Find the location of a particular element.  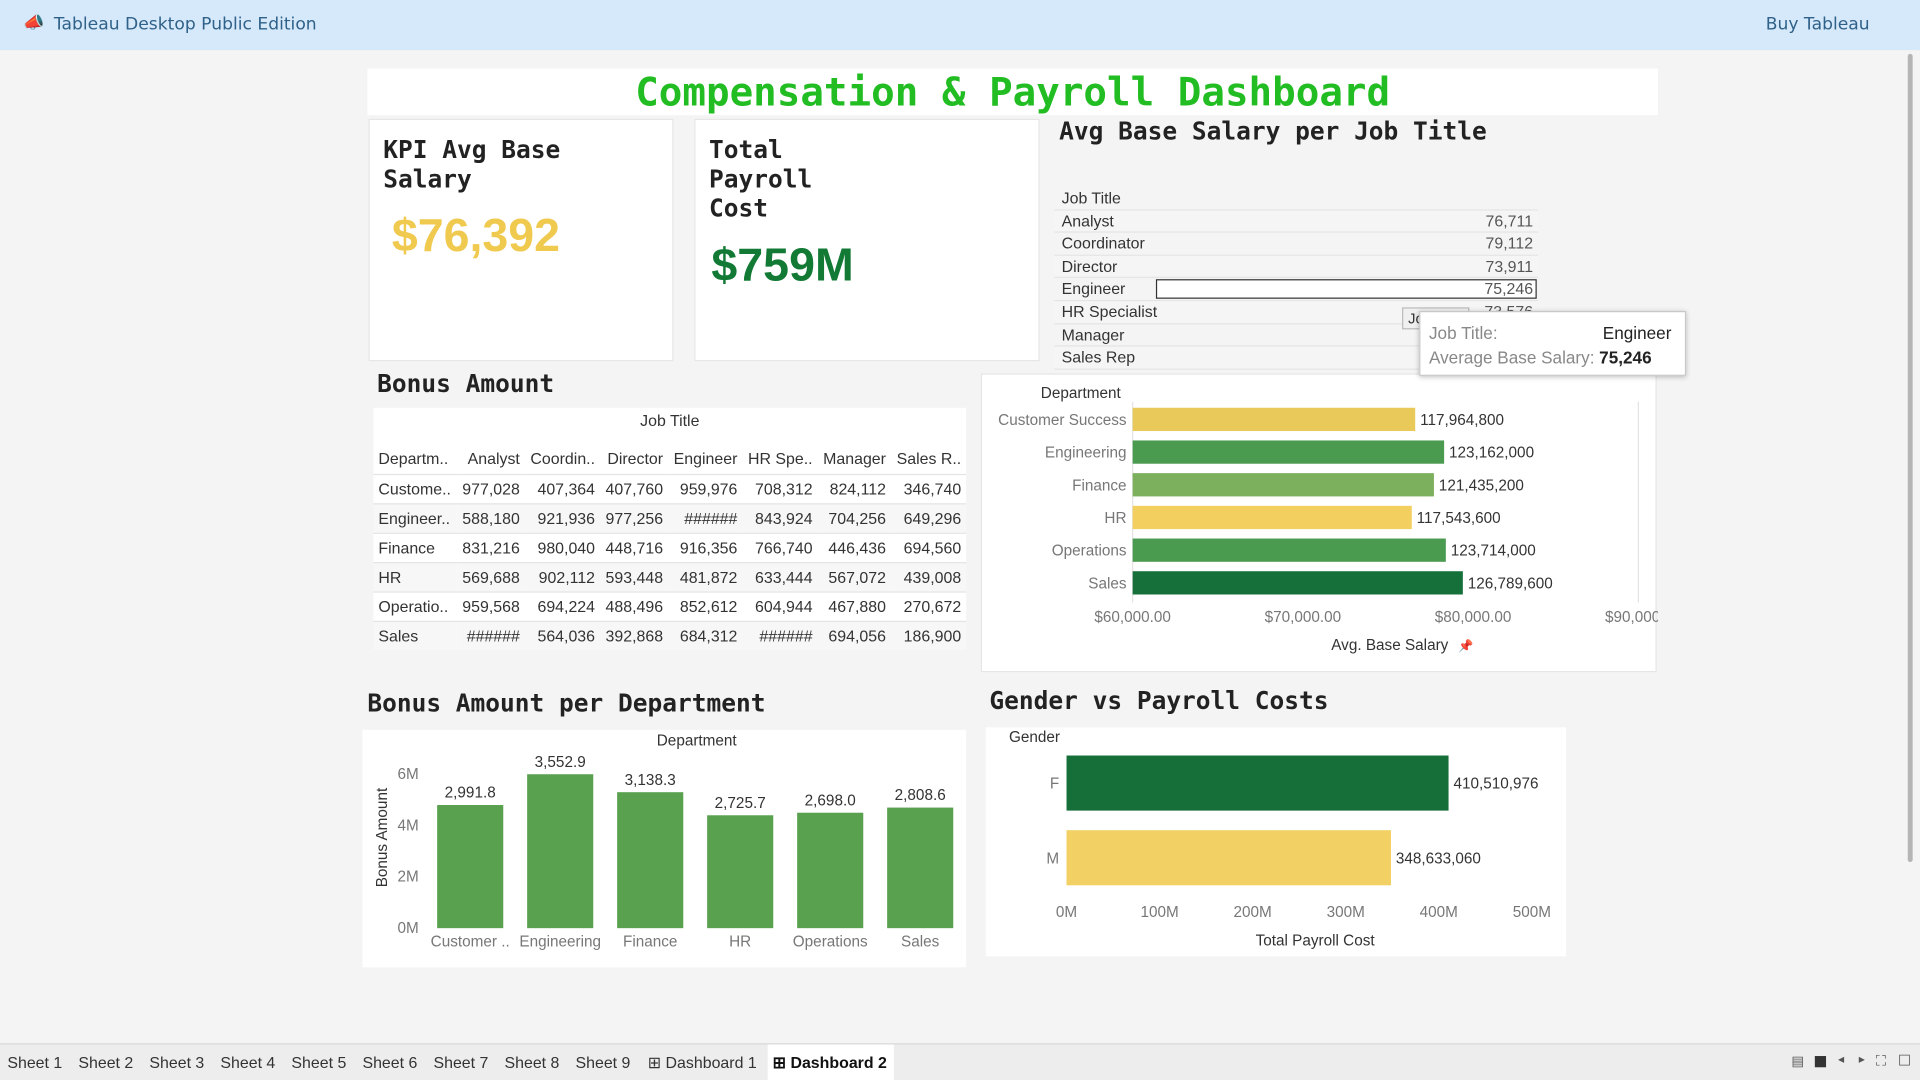

bonus-per-dept-heading: Bonus Amount per Department is located at coordinates (566, 703).